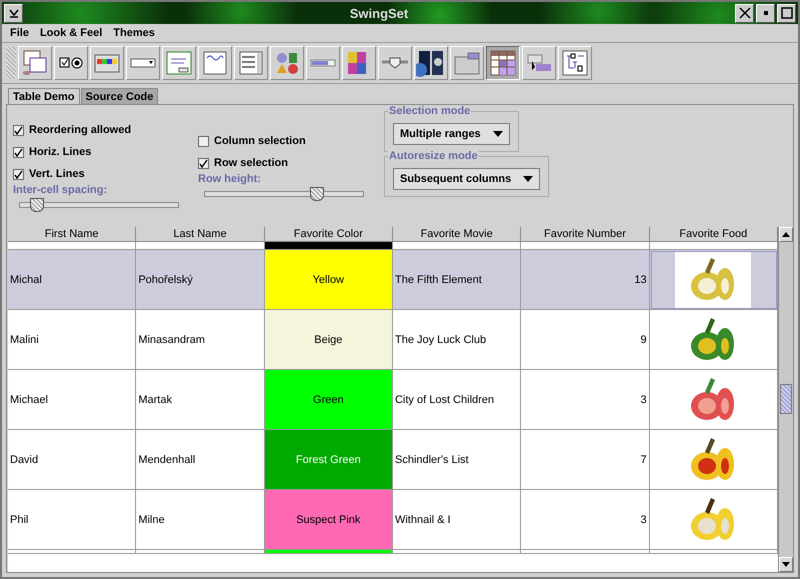 The height and width of the screenshot is (579, 800). I want to click on toolbar-grip, so click(11, 63).